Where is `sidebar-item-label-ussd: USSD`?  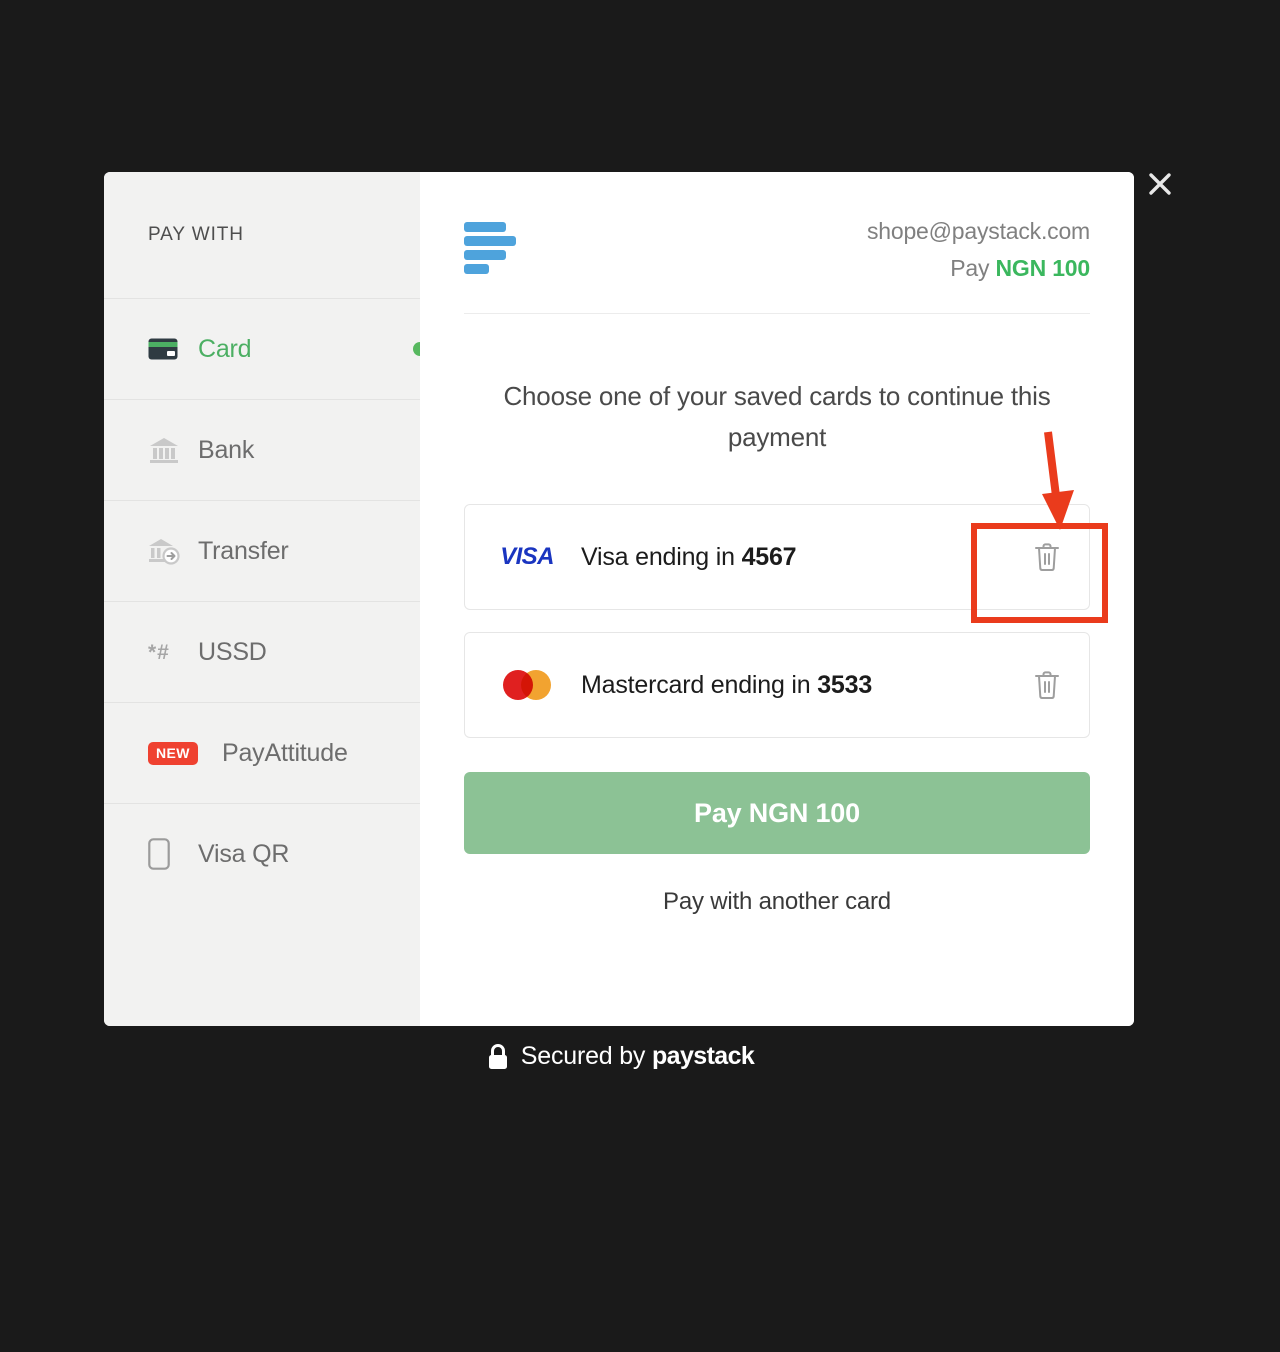 sidebar-item-label-ussd: USSD is located at coordinates (232, 651).